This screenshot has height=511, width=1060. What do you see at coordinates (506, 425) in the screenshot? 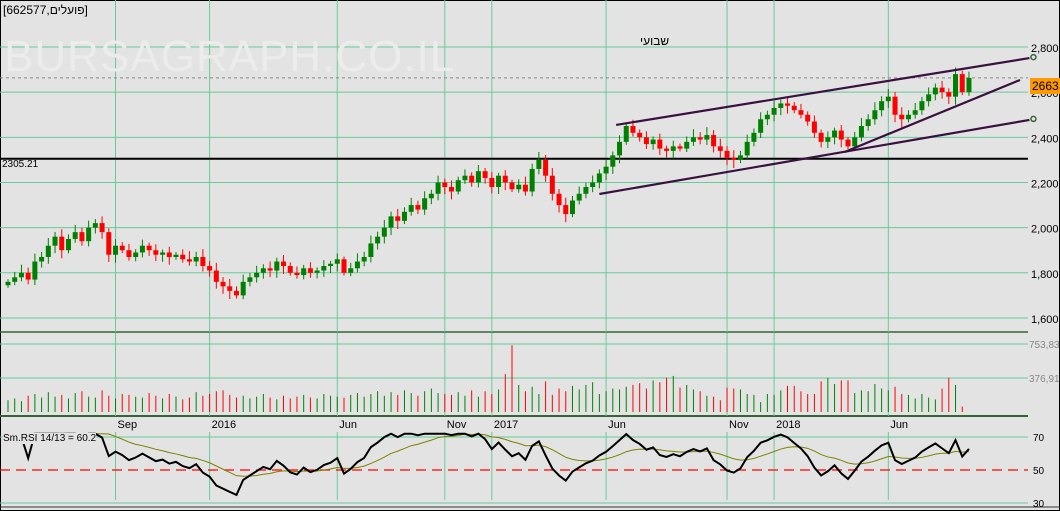
I see `x-tick-label: 2017` at bounding box center [506, 425].